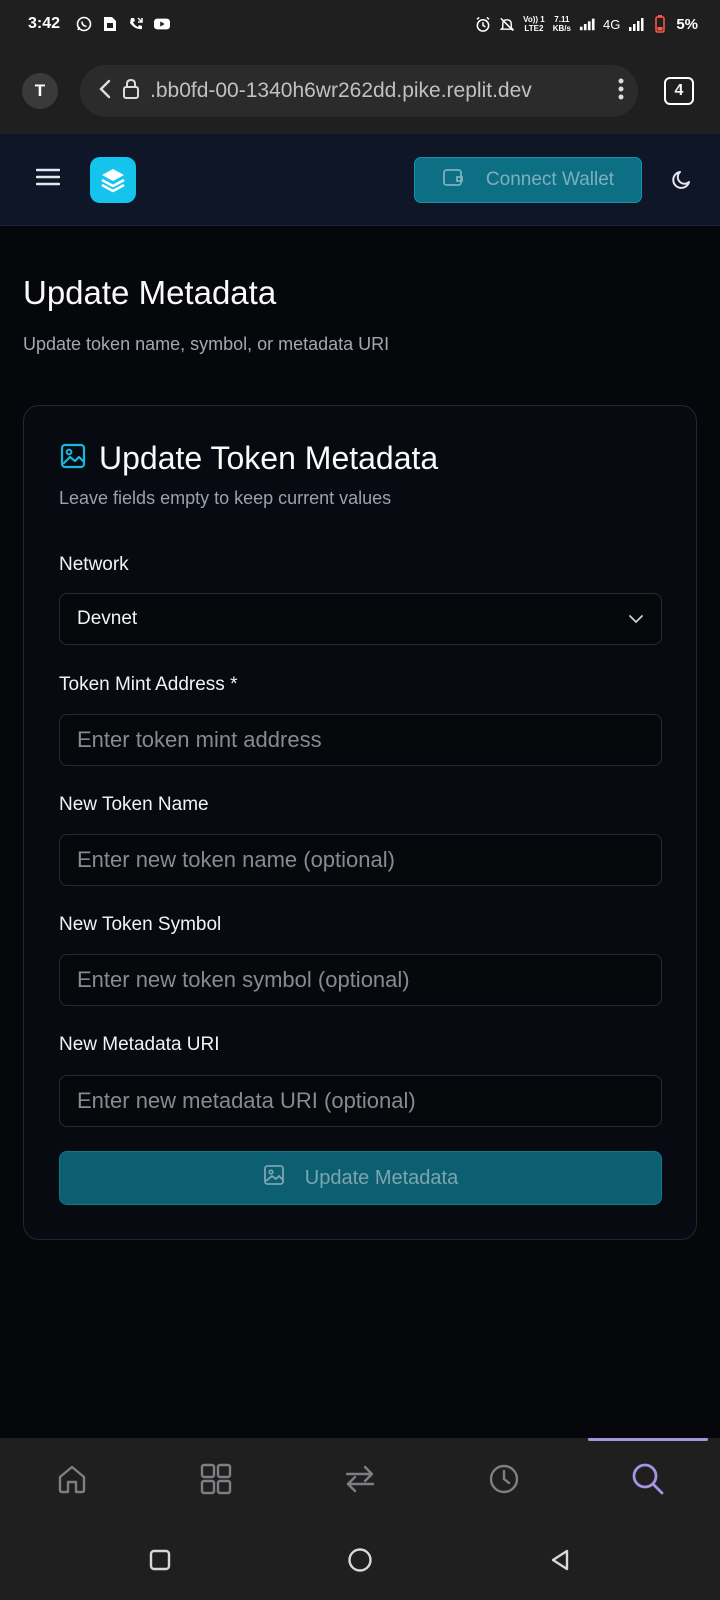 This screenshot has height=1600, width=720. I want to click on nav-search, so click(648, 1479).